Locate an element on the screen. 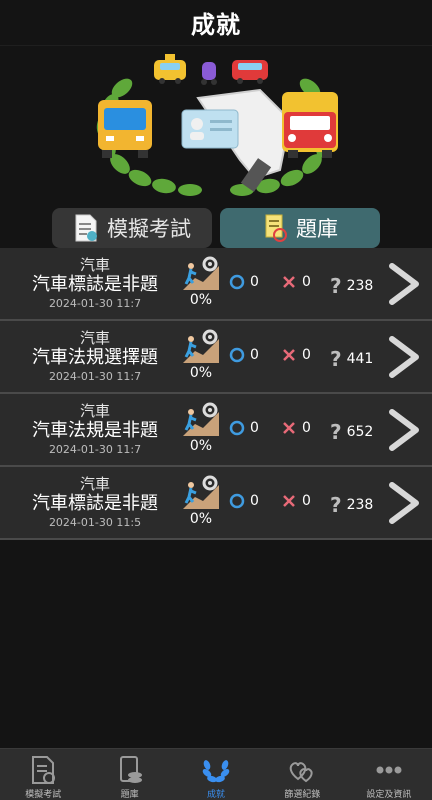 The height and width of the screenshot is (800, 432). tab-settings-info: 設定及資訊 is located at coordinates (389, 774).